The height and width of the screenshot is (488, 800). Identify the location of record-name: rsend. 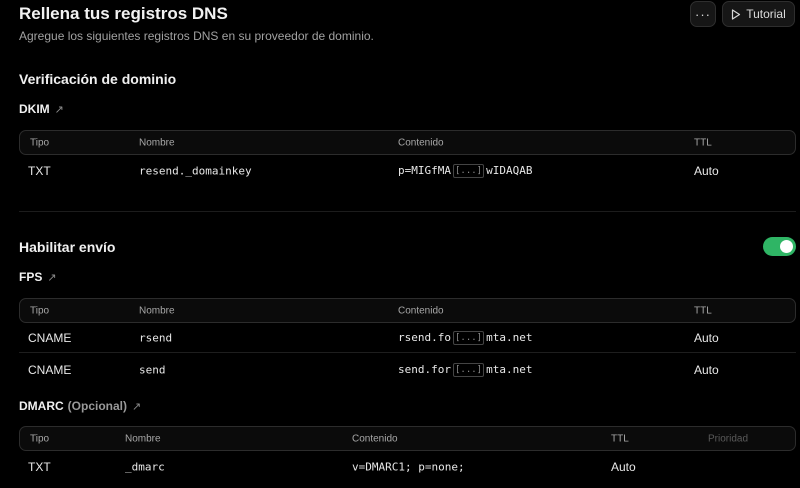
(155, 337).